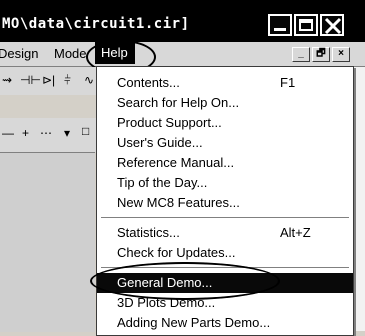 The width and height of the screenshot is (365, 336). What do you see at coordinates (306, 25) in the screenshot?
I see `maximize-icon` at bounding box center [306, 25].